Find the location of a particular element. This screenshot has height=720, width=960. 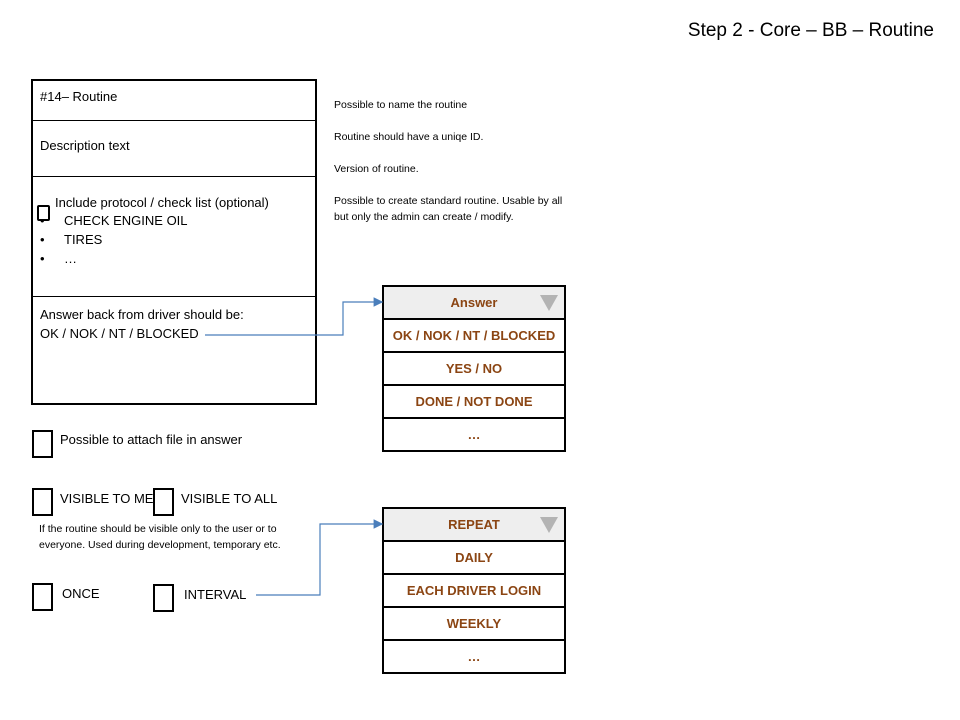

answer-connector-arrow is located at coordinates (294, 316).